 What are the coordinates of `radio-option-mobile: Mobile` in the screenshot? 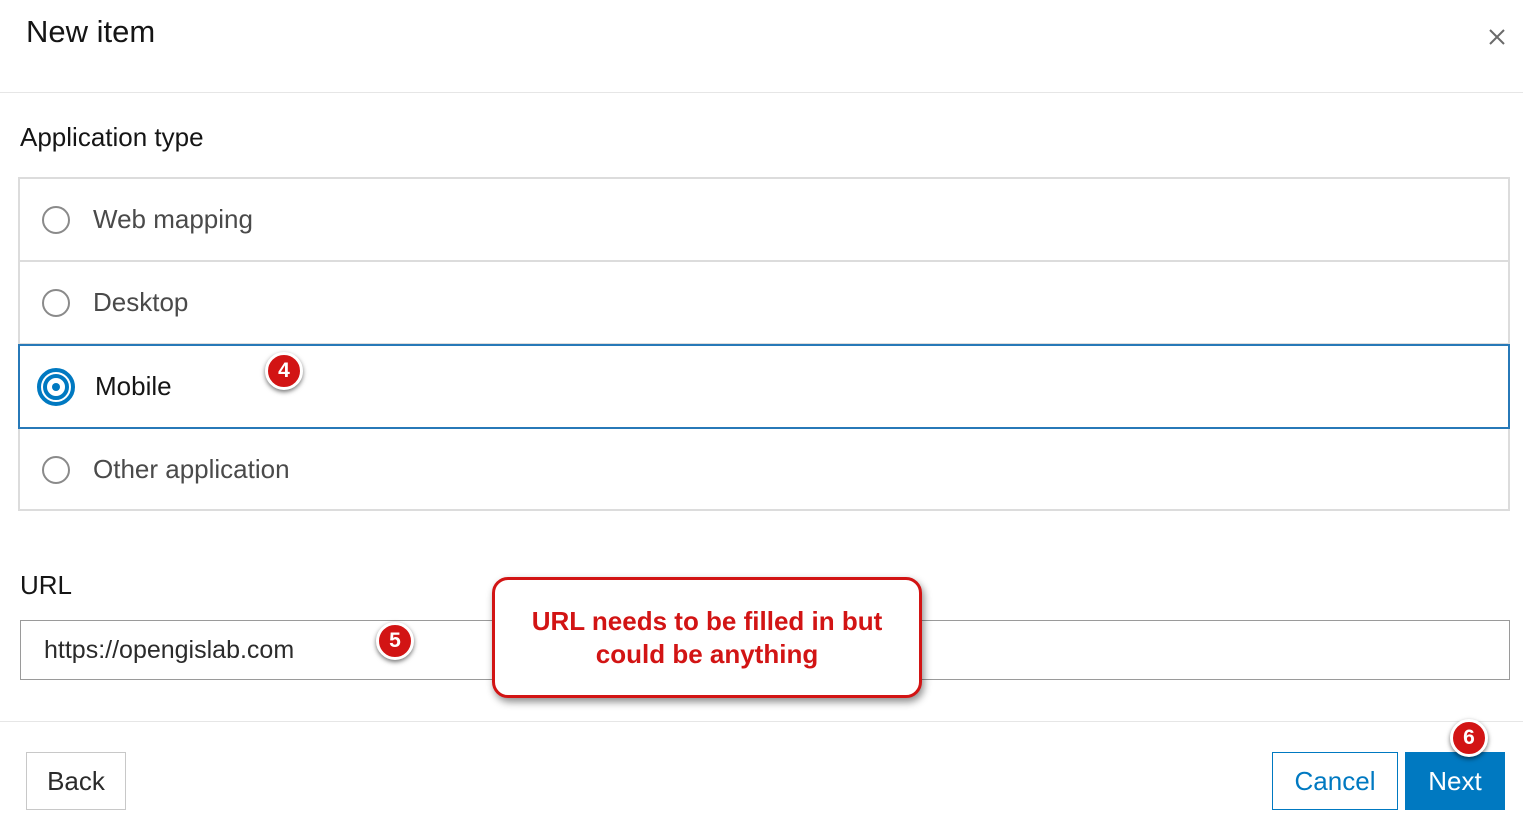 It's located at (764, 386).